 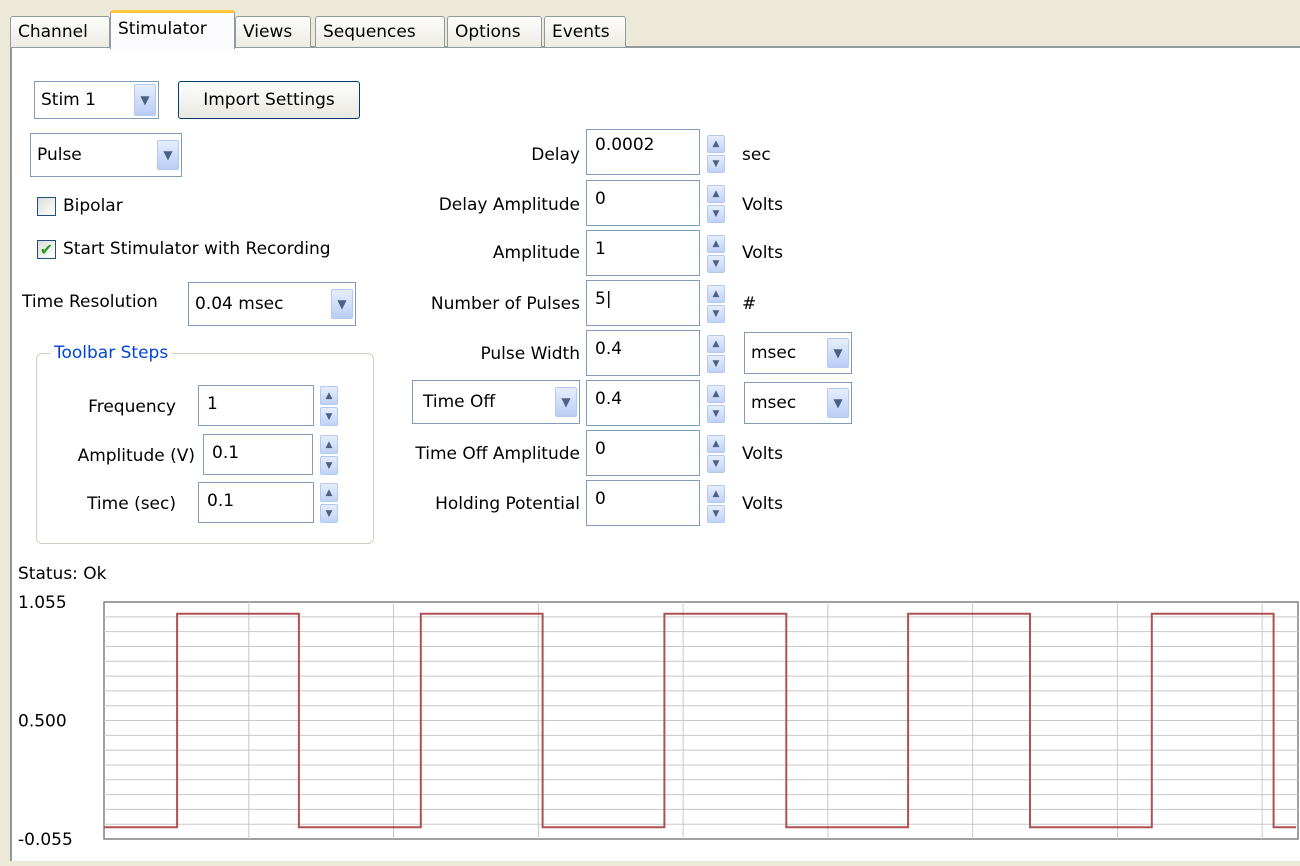 What do you see at coordinates (774, 403) in the screenshot?
I see `time-off-unit-value: msec` at bounding box center [774, 403].